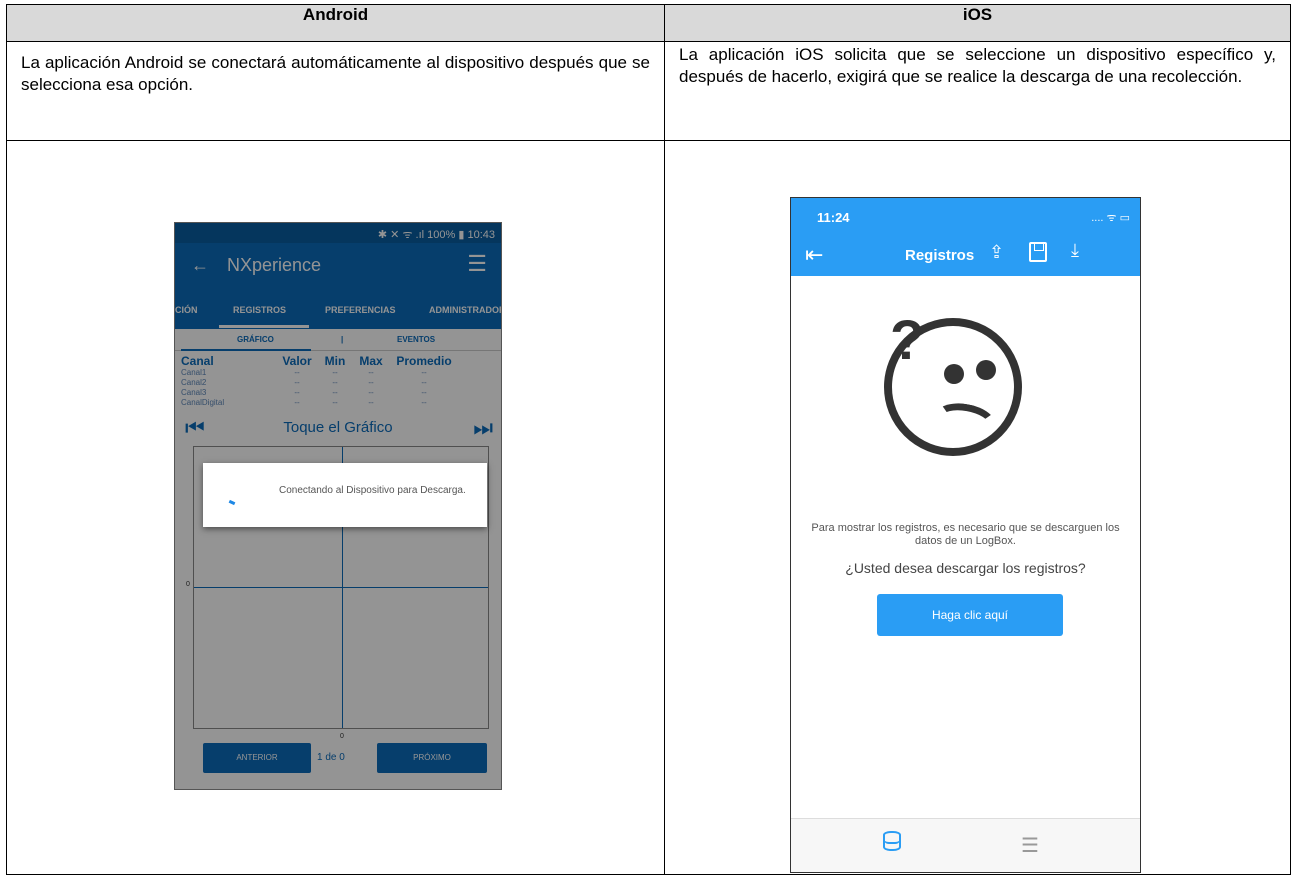 Image resolution: width=1295 pixels, height=877 pixels. Describe the element at coordinates (970, 615) in the screenshot. I see `click-here-button: Haga clic aquí` at that location.